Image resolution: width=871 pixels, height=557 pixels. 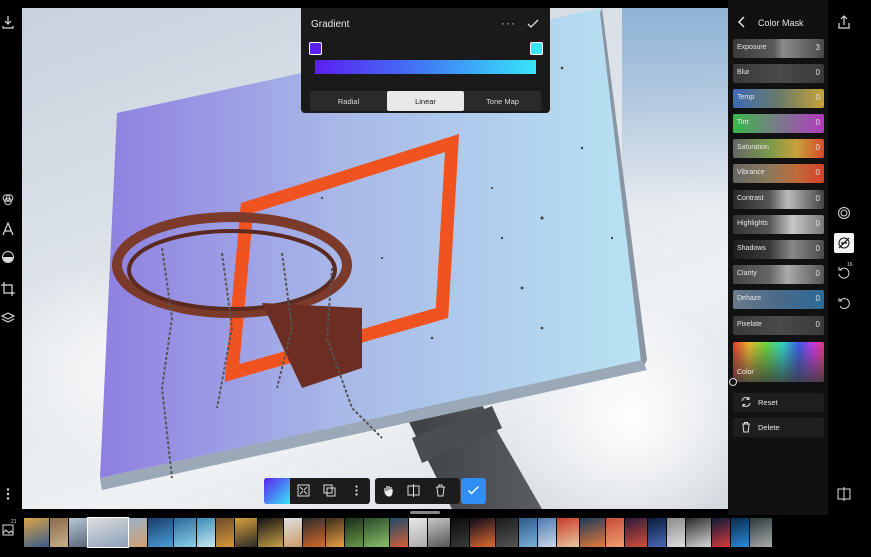 What do you see at coordinates (425, 67) in the screenshot?
I see `gradient-preview-bar` at bounding box center [425, 67].